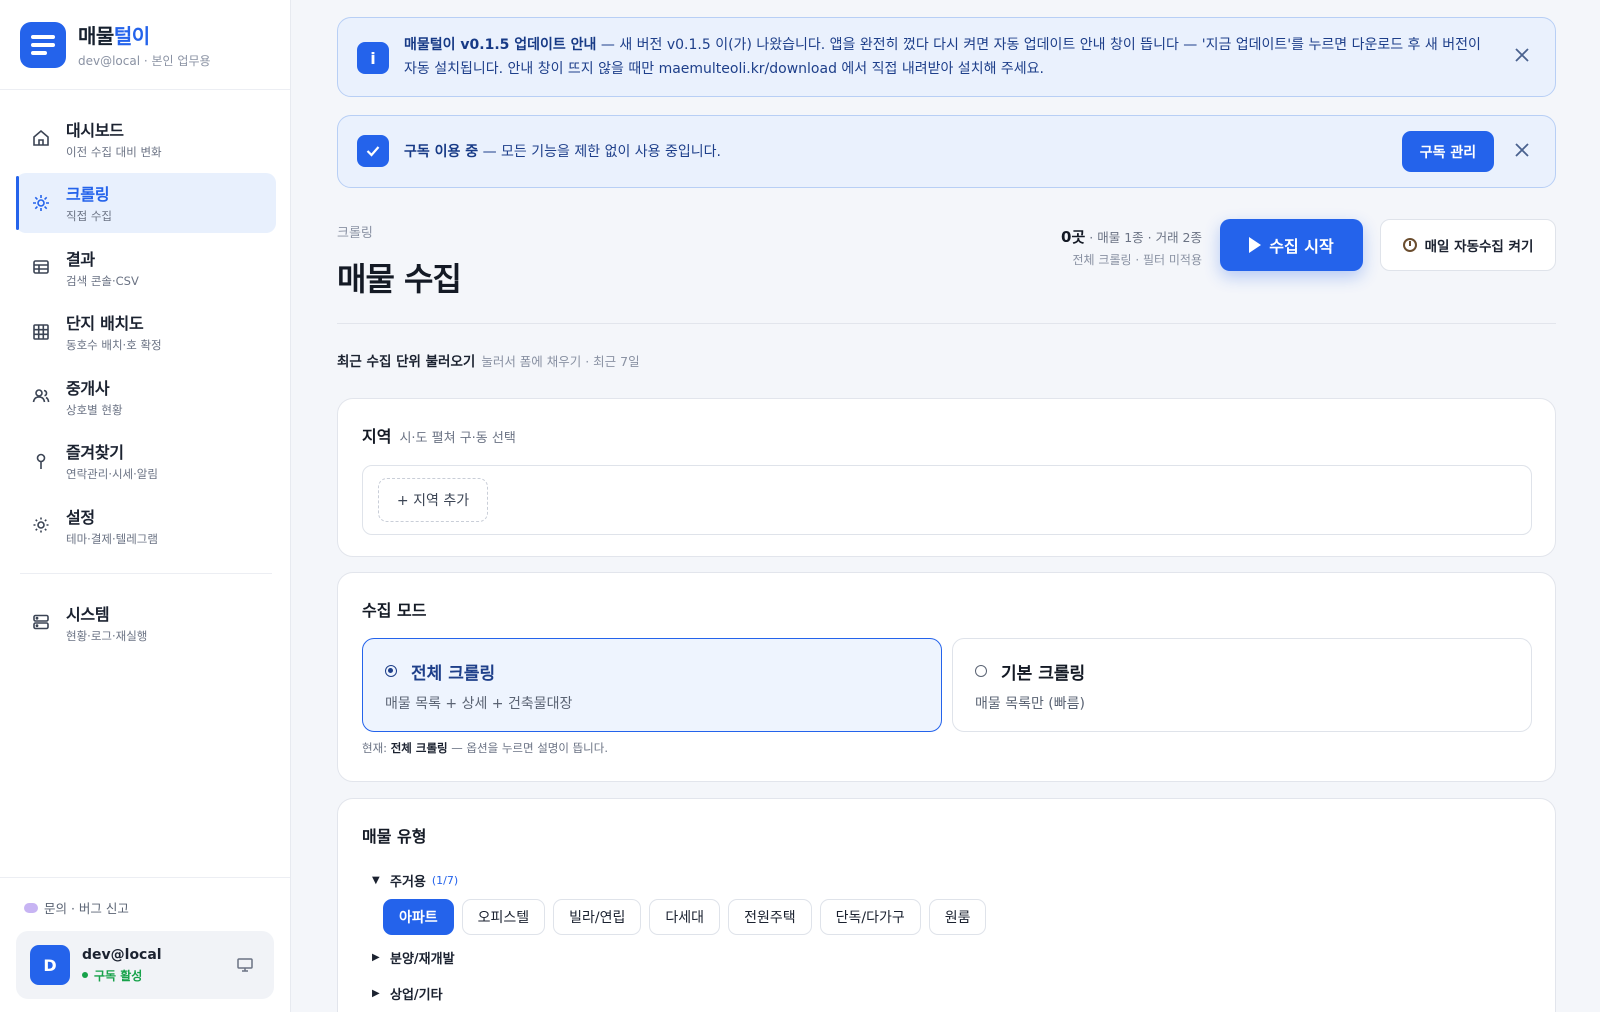 The width and height of the screenshot is (1600, 1012). Describe the element at coordinates (562, 152) in the screenshot. I see `subscription-banner-text: 구독 이용 중 — 모든 기능을 제한 없이 사용 중입니다.` at that location.